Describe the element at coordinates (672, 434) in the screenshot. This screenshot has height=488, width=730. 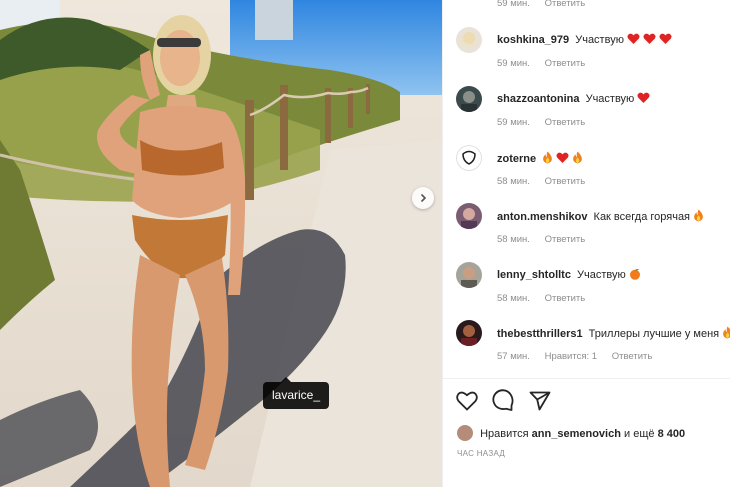
I see `likes-count: 8 400` at that location.